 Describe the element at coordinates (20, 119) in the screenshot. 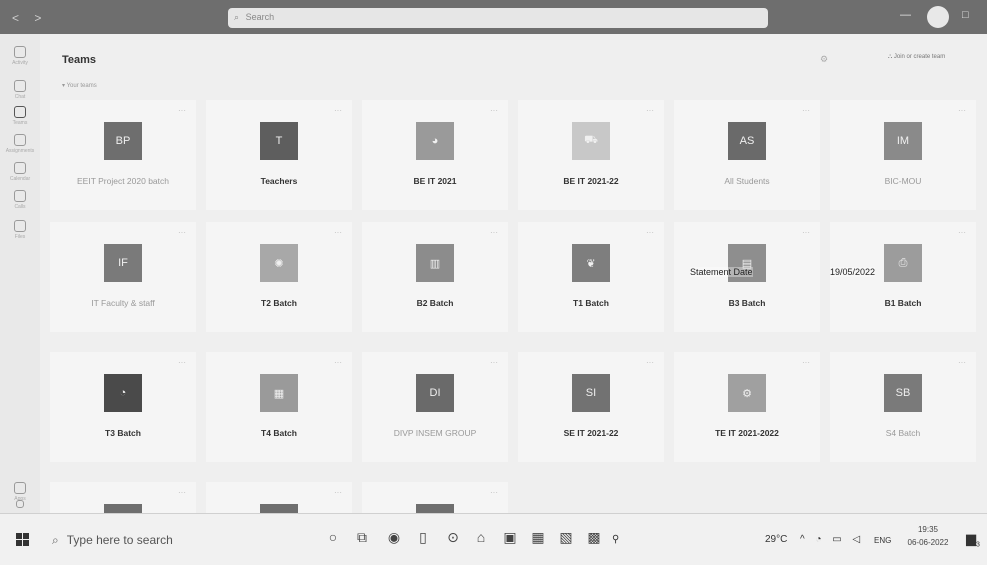

I see `rail-item-teams: Teams` at that location.